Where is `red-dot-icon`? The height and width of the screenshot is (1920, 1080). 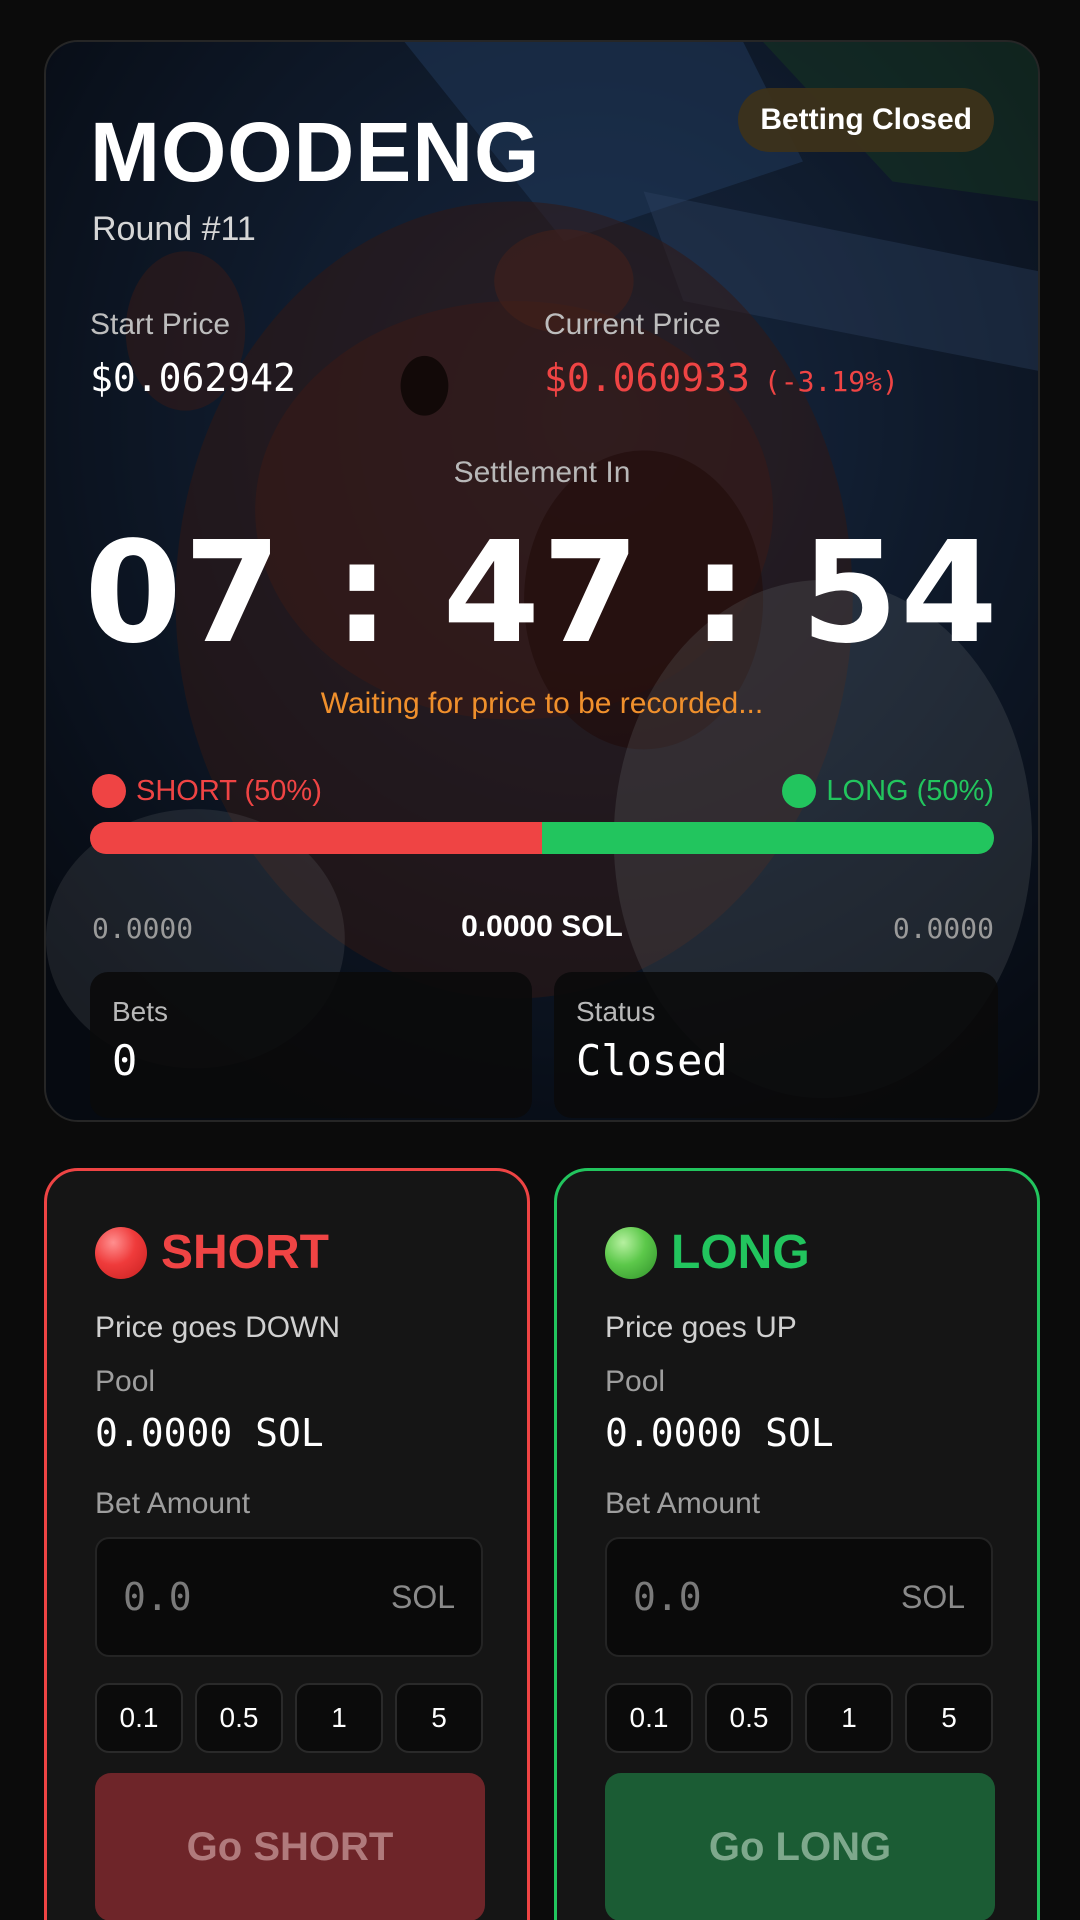
red-dot-icon is located at coordinates (109, 791).